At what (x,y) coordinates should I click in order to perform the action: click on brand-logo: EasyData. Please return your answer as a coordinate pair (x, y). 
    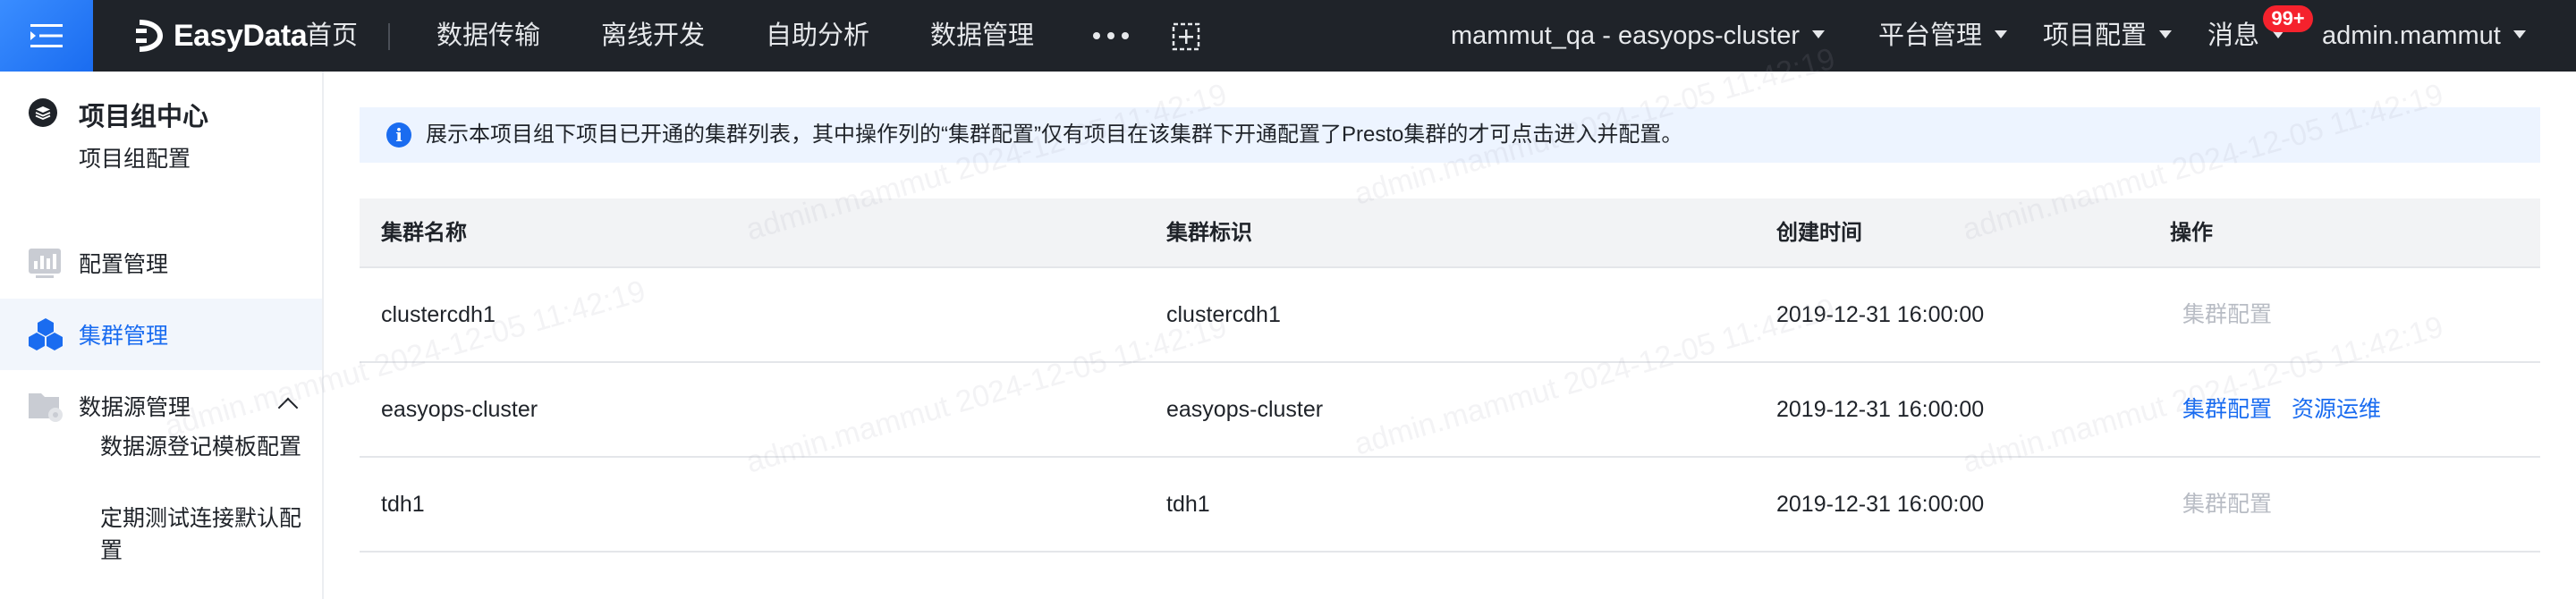
    Looking at the image, I should click on (221, 35).